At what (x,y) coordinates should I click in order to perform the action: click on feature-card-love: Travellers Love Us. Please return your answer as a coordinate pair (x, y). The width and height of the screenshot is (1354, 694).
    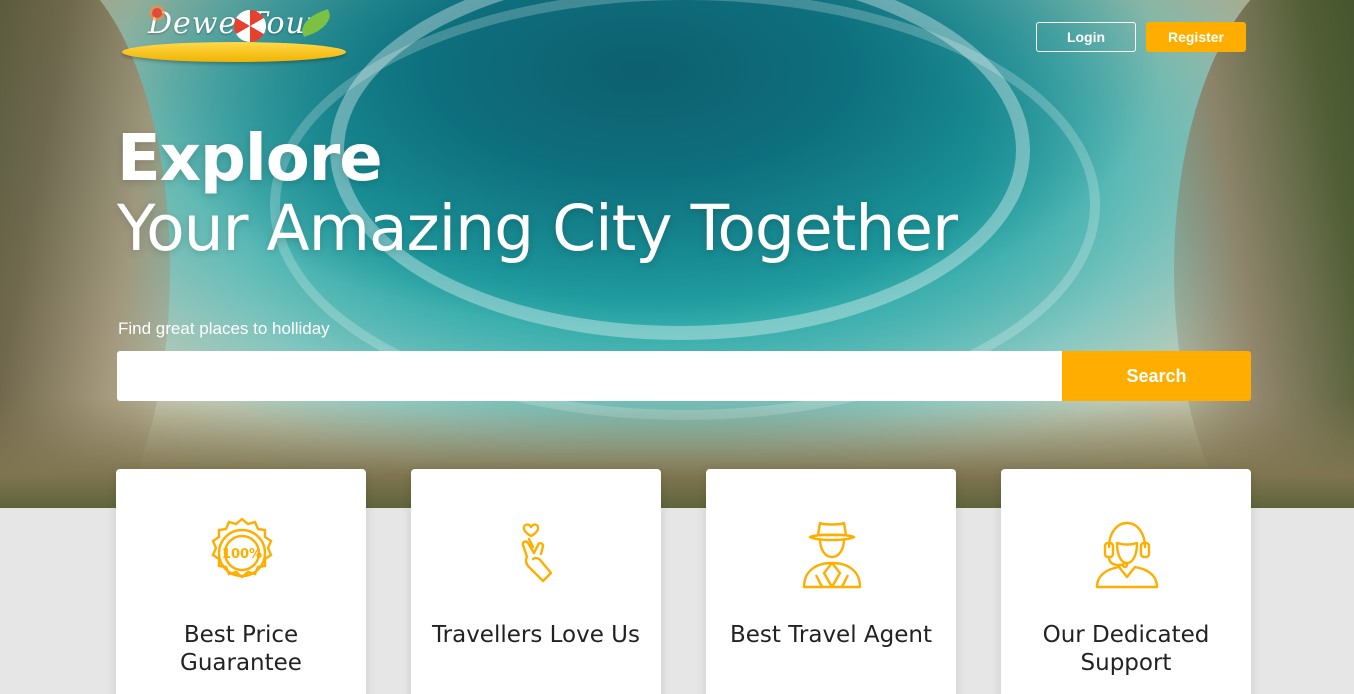
    Looking at the image, I should click on (536, 581).